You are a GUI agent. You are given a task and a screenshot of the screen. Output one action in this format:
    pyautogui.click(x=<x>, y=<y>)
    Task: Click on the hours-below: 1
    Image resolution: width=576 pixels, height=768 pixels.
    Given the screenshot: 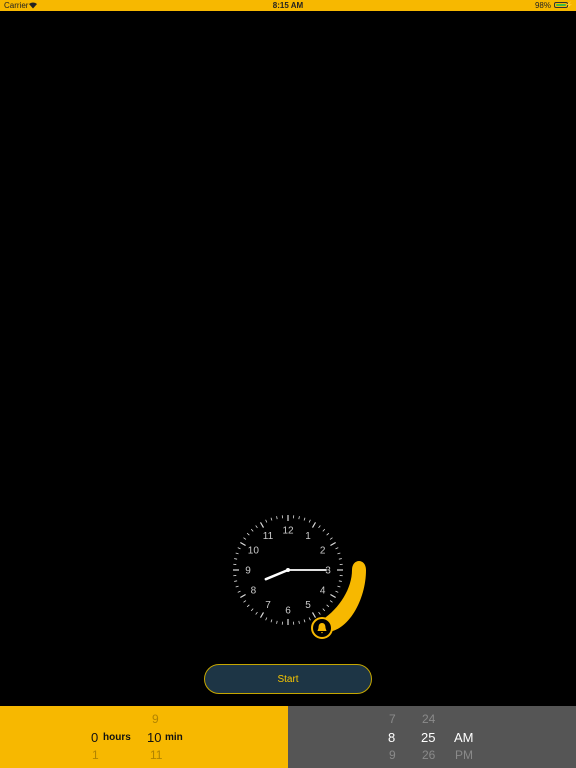 What is the action you would take?
    pyautogui.click(x=95, y=755)
    